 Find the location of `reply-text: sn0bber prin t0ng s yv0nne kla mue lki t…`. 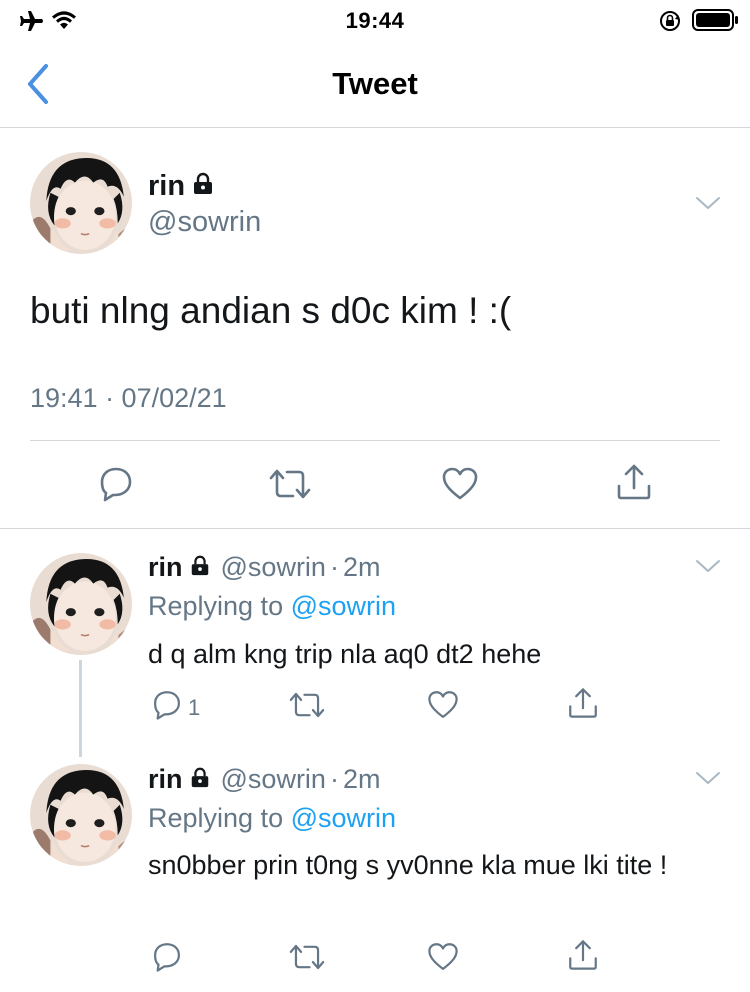

reply-text: sn0bber prin t0ng s yv0nne kla mue lki t… is located at coordinates (408, 865).